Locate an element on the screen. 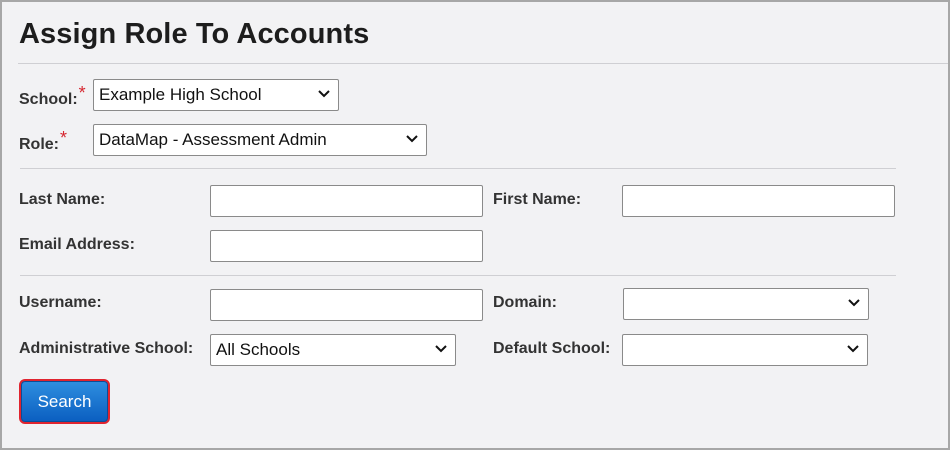 The width and height of the screenshot is (950, 450). school-select: Example High School is located at coordinates (216, 95).